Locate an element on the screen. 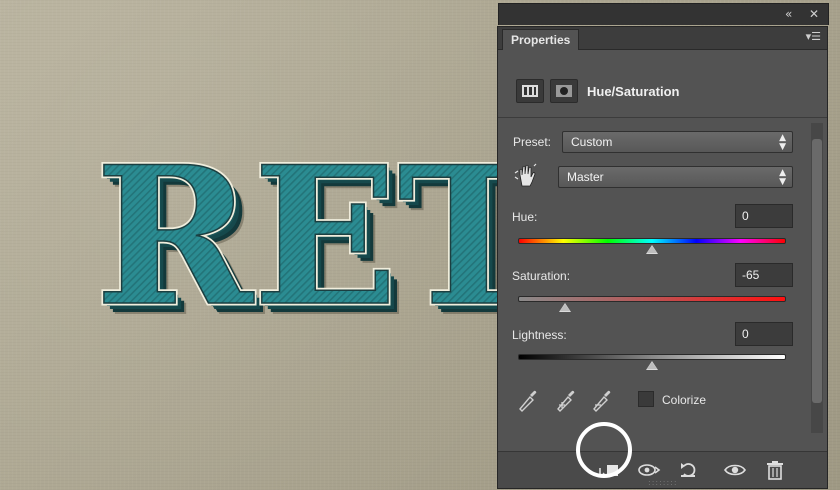  close-icon: ✕ is located at coordinates (814, 14).